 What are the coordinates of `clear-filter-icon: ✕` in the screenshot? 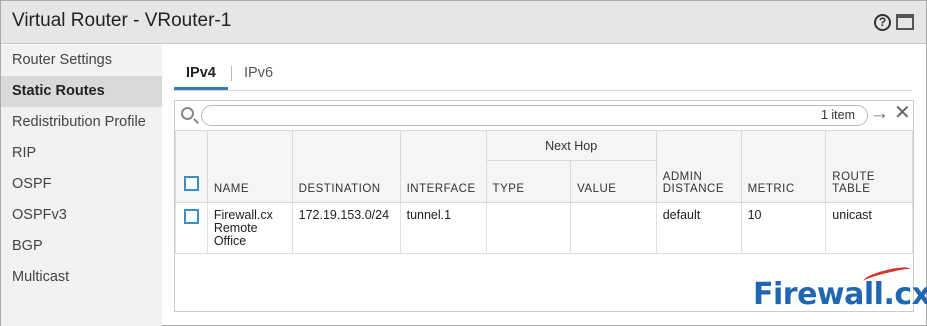 It's located at (902, 113).